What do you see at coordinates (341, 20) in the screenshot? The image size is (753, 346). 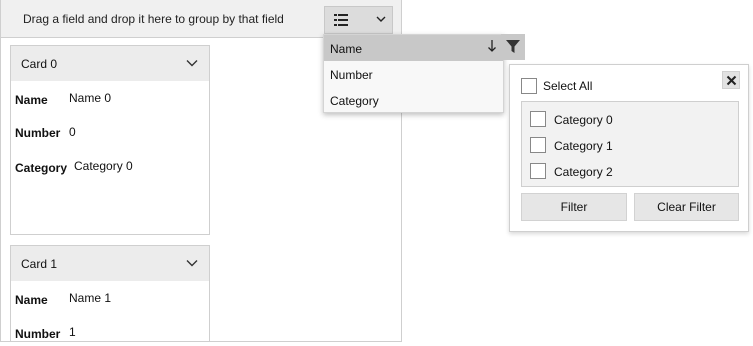 I see `list-icon` at bounding box center [341, 20].